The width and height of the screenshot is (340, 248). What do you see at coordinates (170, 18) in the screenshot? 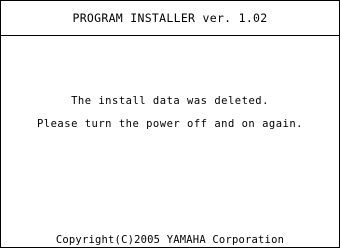
I see `installer-title: PROGRAM INSTALLER ver. 1.02` at bounding box center [170, 18].